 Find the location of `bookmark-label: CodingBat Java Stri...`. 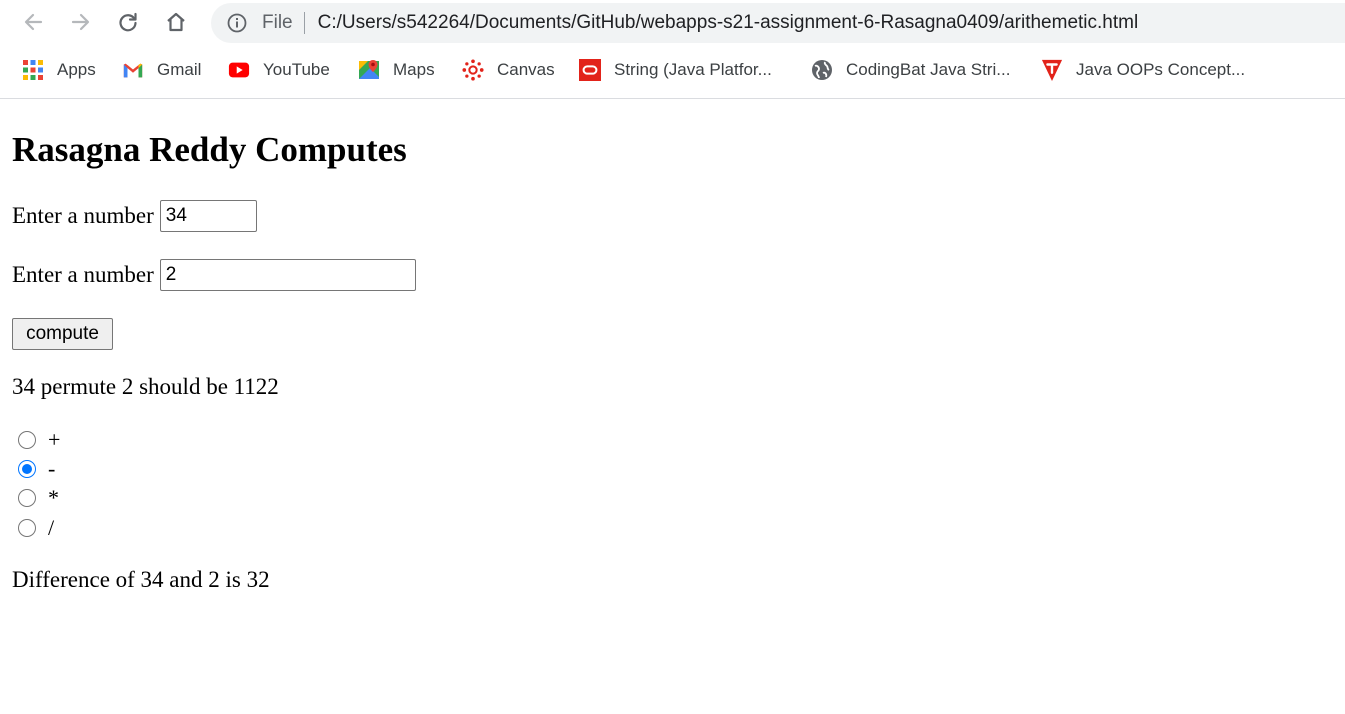

bookmark-label: CodingBat Java Stri... is located at coordinates (928, 69).